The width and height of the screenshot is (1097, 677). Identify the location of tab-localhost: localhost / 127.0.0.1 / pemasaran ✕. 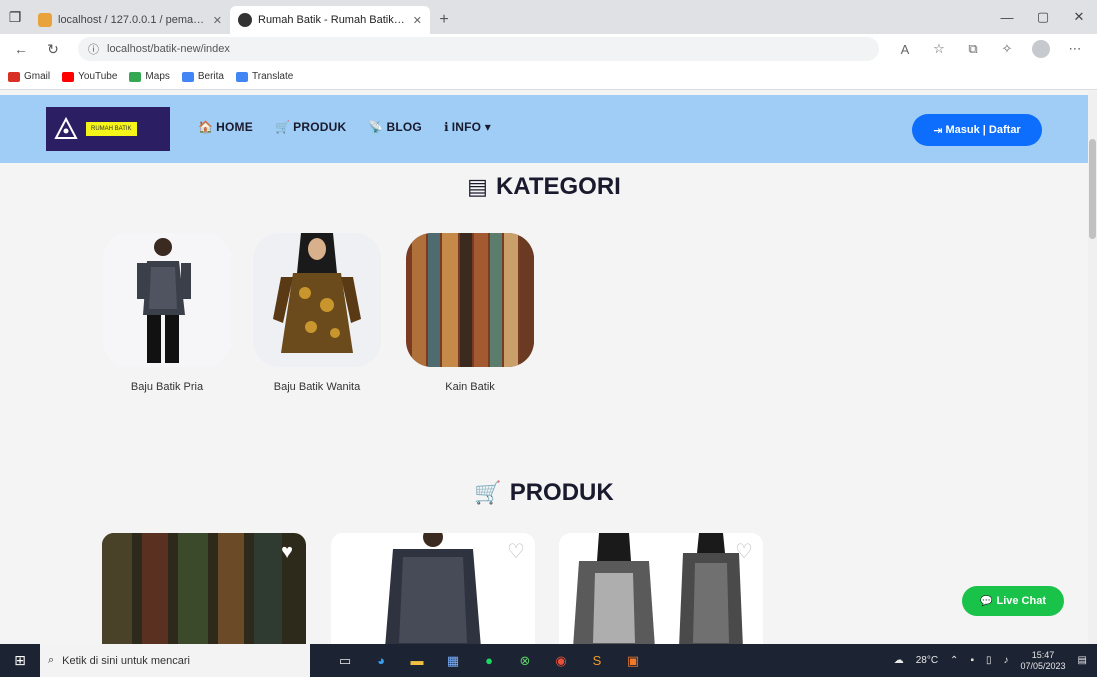
(130, 20).